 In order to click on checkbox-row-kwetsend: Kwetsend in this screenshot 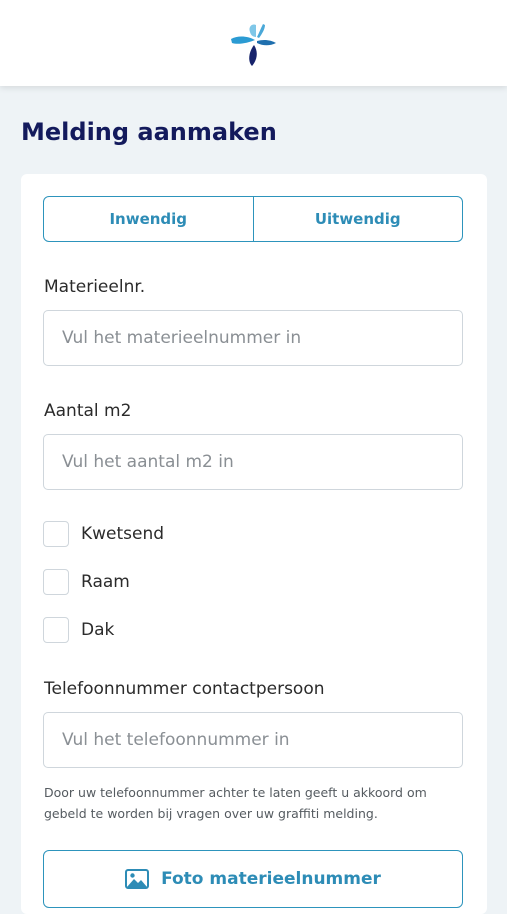, I will do `click(103, 534)`.